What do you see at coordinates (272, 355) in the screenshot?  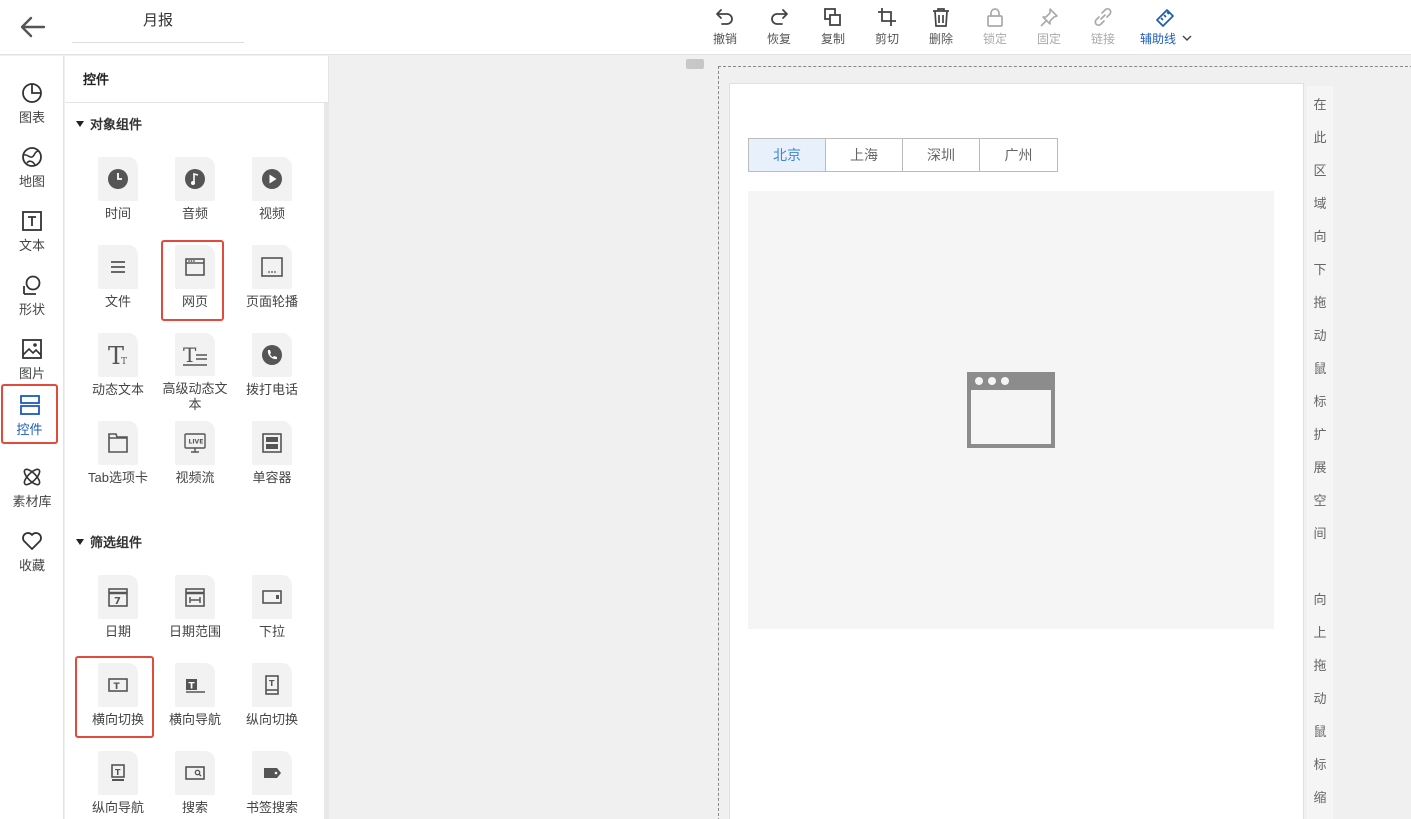 I see `phone-icon` at bounding box center [272, 355].